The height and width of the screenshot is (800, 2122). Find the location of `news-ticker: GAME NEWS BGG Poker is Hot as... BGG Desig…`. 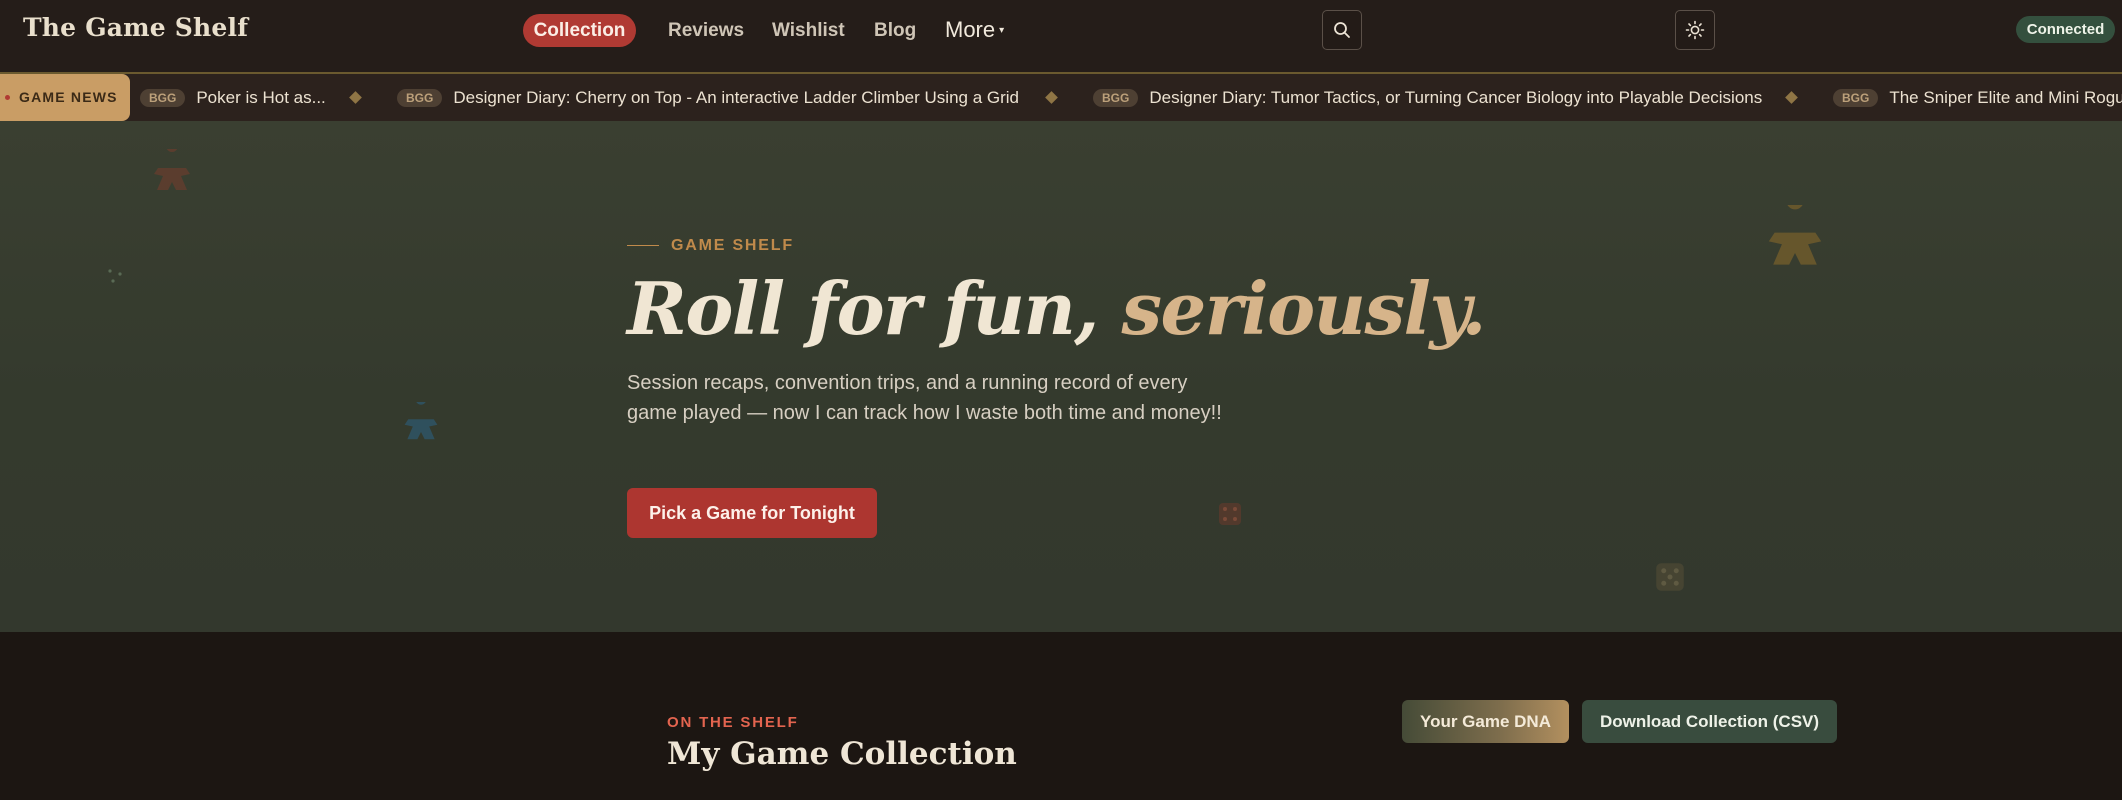

news-ticker: GAME NEWS BGG Poker is Hot as... BGG Desig… is located at coordinates (1061, 96).